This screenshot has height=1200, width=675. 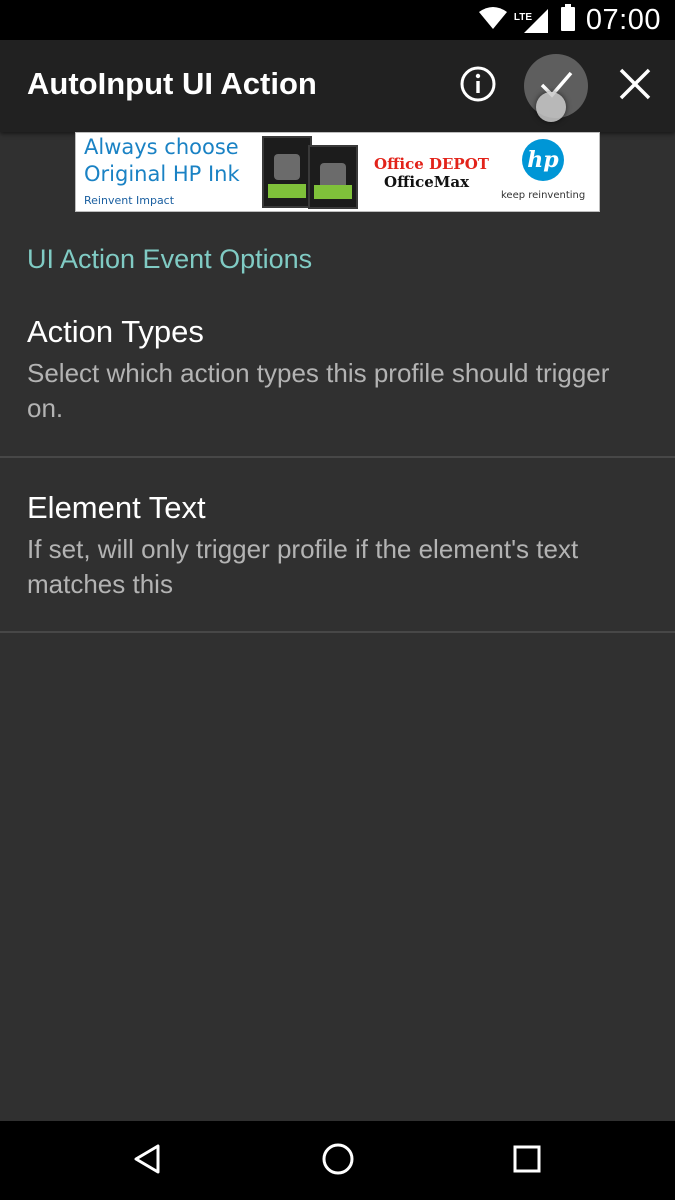 I want to click on preference-title: Element Text, so click(x=116, y=507).